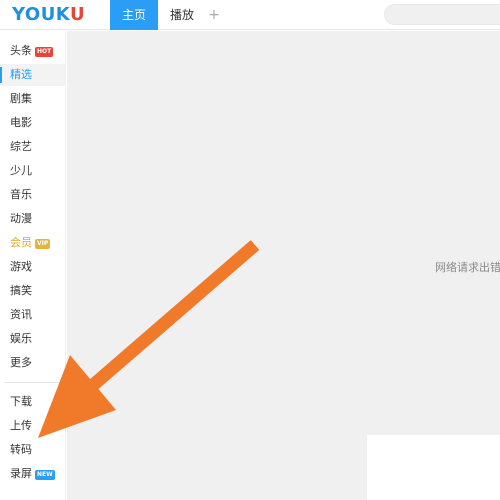 This screenshot has height=500, width=500. Describe the element at coordinates (33, 219) in the screenshot. I see `sidebar-item-anime: 动漫` at that location.